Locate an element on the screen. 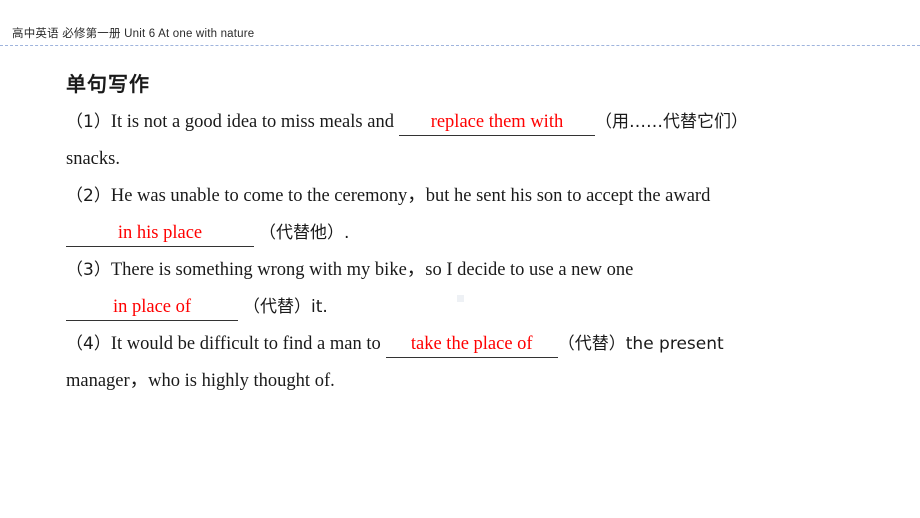 Image resolution: width=920 pixels, height=518 pixels. item-3-answer: in place of is located at coordinates (152, 307).